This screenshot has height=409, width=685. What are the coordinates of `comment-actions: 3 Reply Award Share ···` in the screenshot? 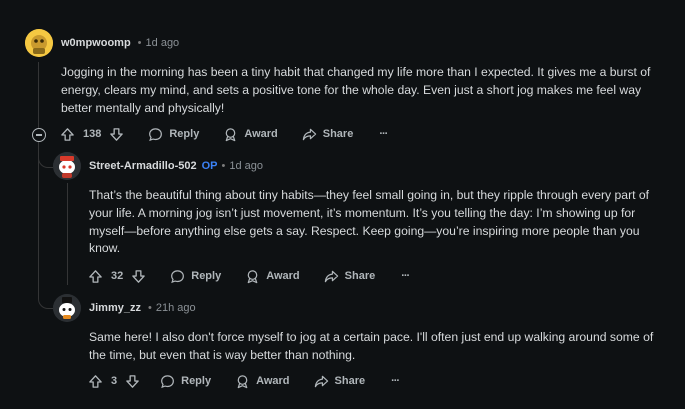 It's located at (244, 381).